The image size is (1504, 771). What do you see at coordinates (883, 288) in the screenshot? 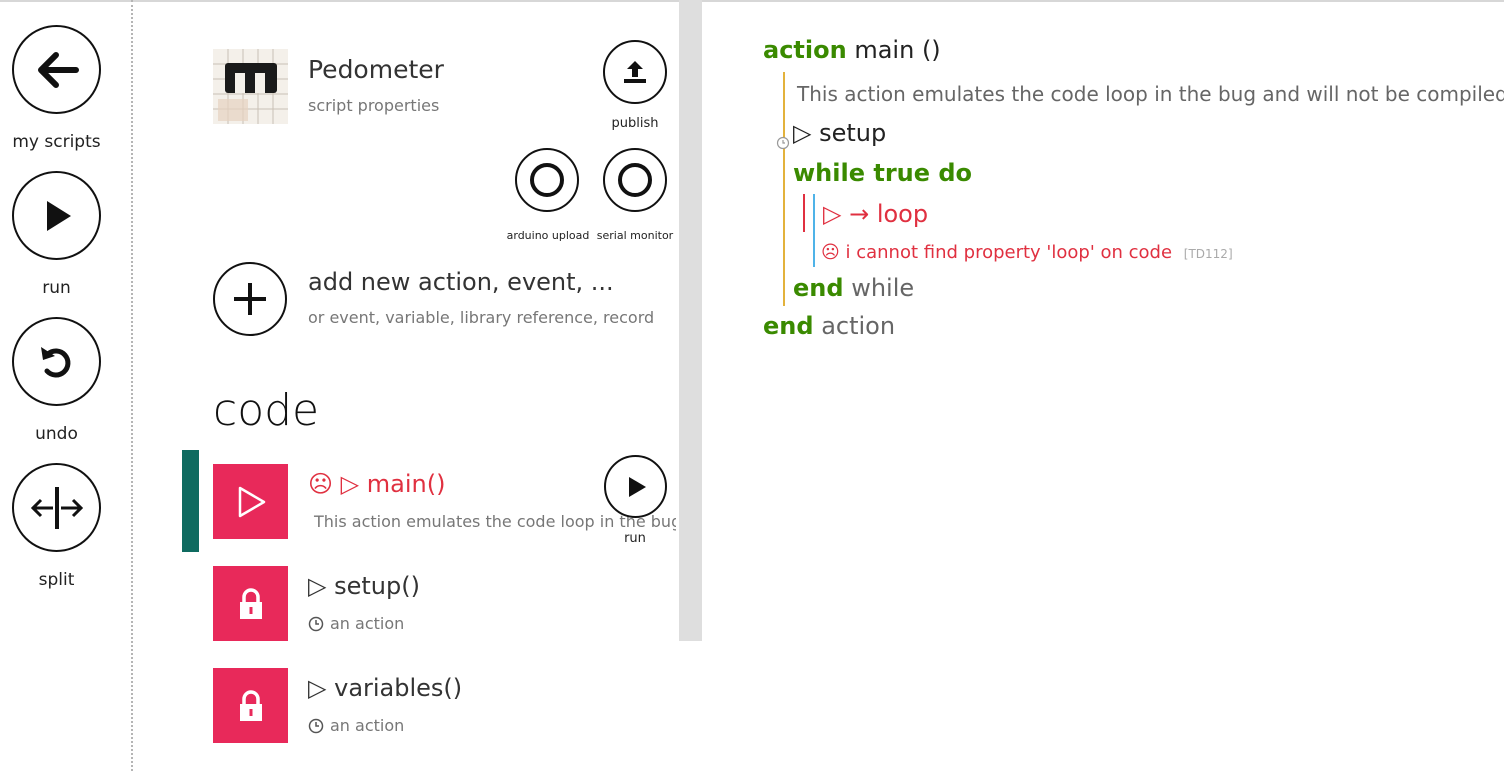
I see `end-while-text: while` at bounding box center [883, 288].